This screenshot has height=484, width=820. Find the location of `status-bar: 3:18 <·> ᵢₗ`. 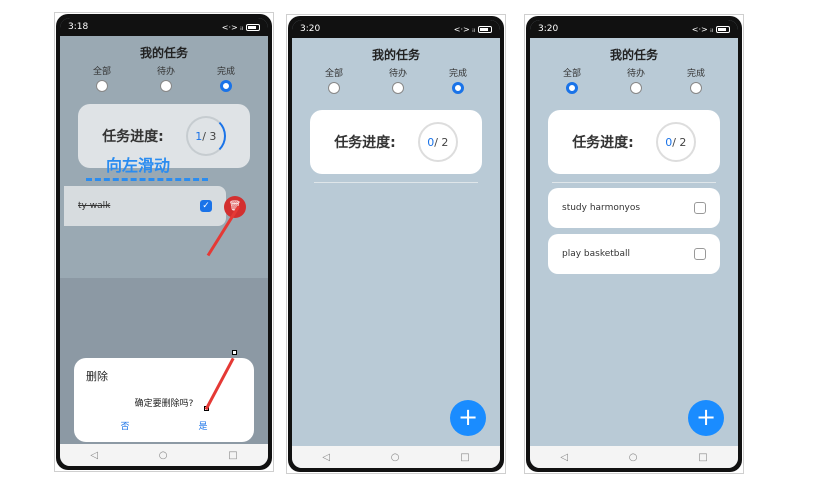

status-bar: 3:18 <·> ᵢₗ is located at coordinates (164, 27).